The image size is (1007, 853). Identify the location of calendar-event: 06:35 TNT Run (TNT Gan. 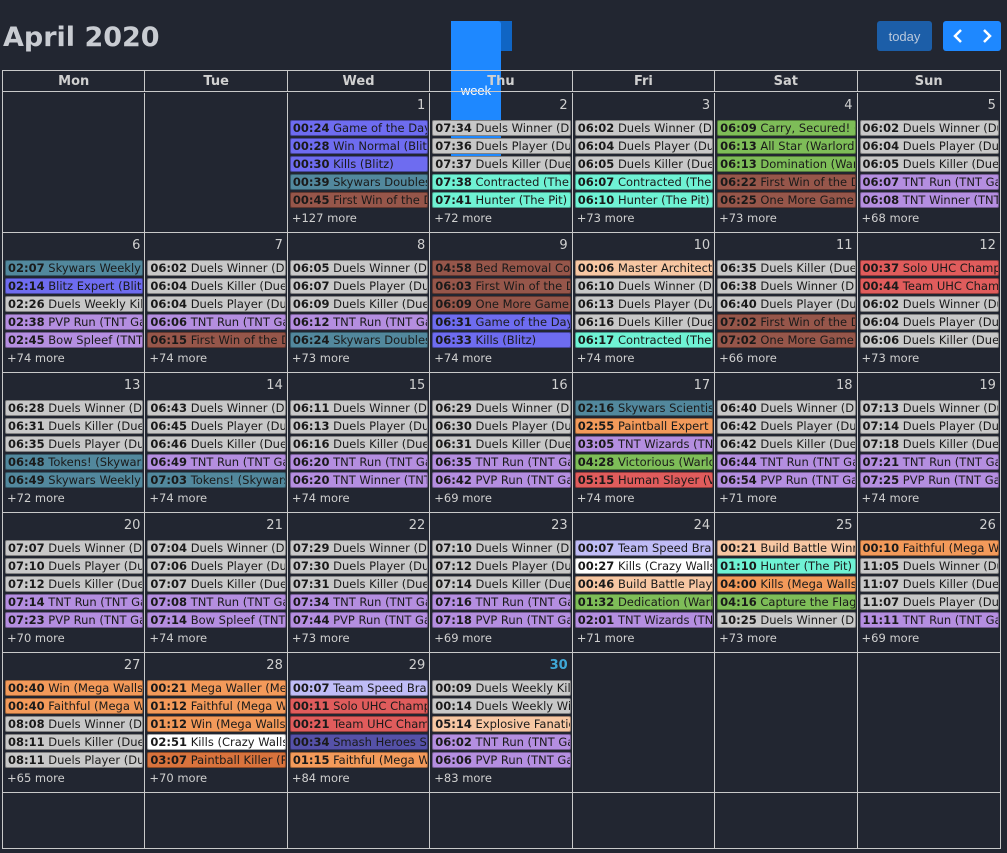
(501, 462).